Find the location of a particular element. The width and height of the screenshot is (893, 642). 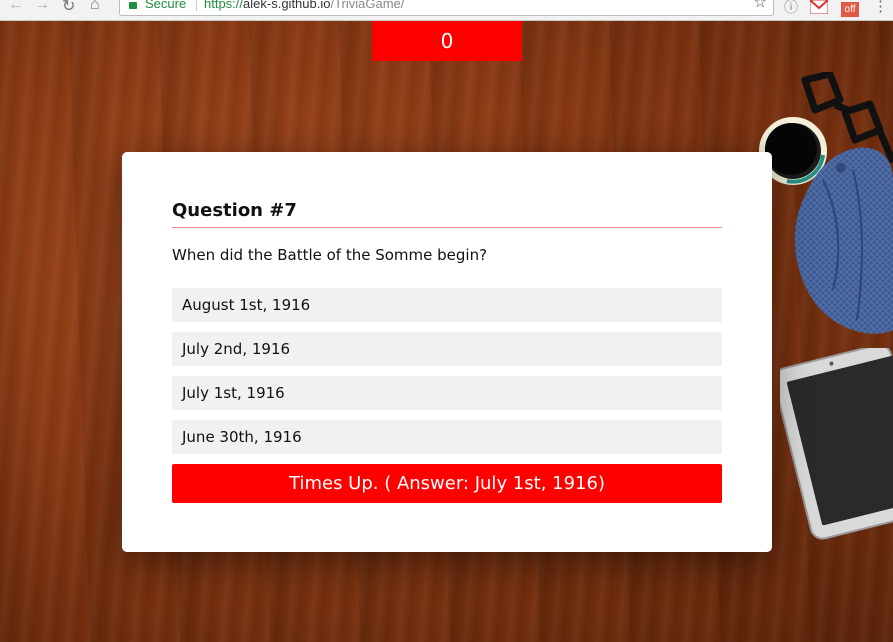

answer-option: June 30th, 1916 is located at coordinates (447, 437).